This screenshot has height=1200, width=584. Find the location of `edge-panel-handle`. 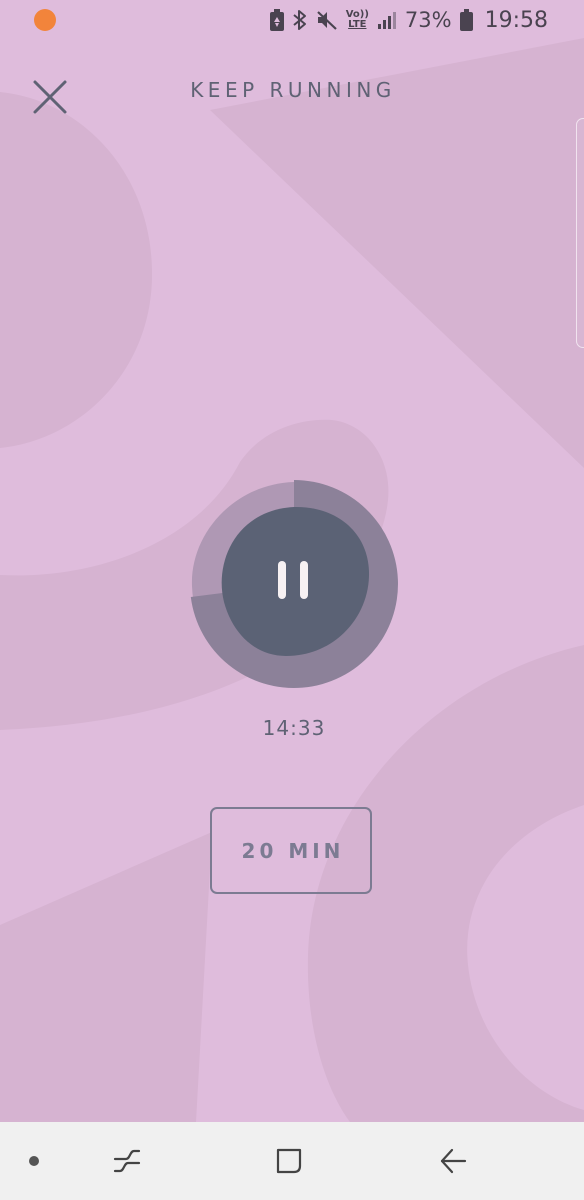

edge-panel-handle is located at coordinates (580, 233).